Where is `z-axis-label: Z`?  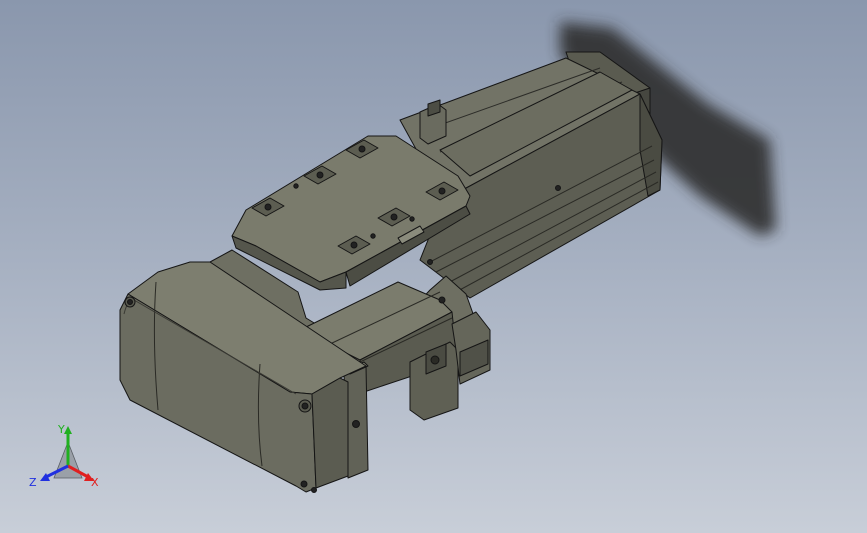
z-axis-label: Z is located at coordinates (33, 482).